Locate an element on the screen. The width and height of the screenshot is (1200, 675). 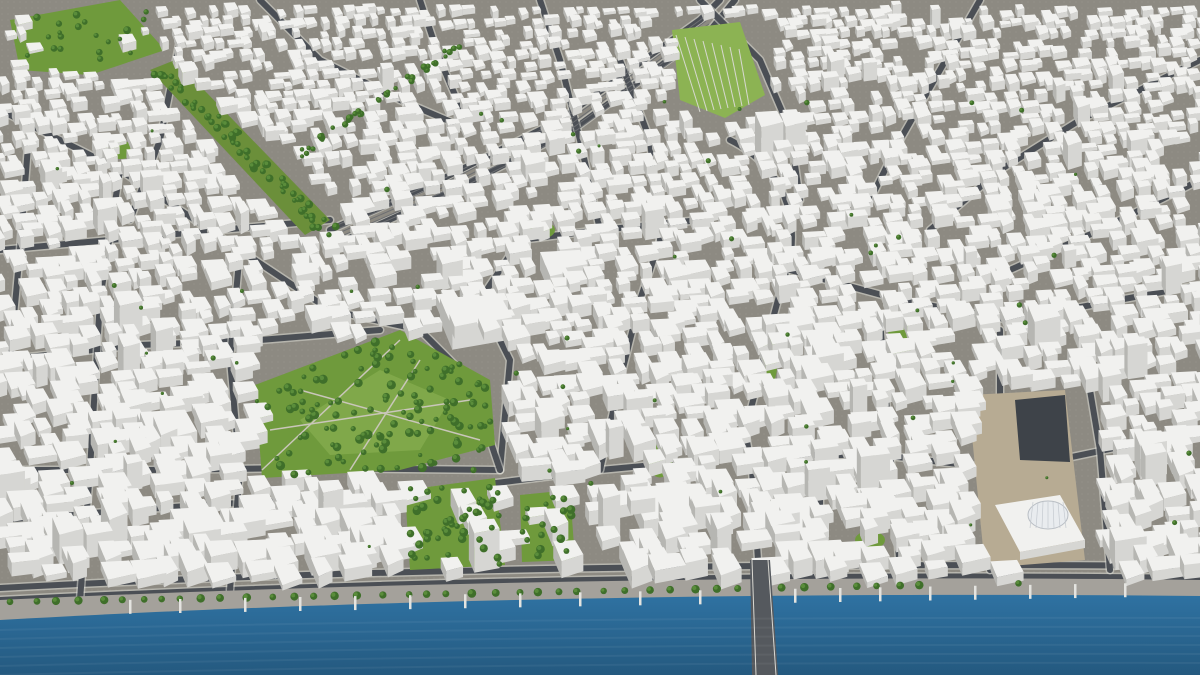
plaza-dark-area is located at coordinates (1042, 428).